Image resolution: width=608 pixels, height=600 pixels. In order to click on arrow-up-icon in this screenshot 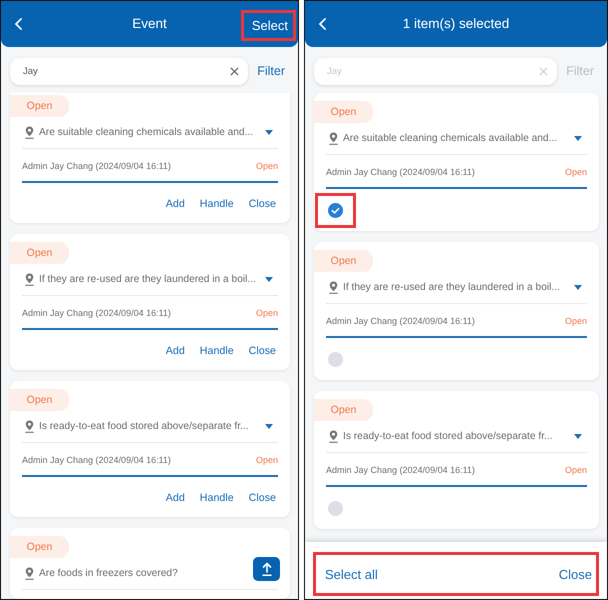, I will do `click(267, 569)`.